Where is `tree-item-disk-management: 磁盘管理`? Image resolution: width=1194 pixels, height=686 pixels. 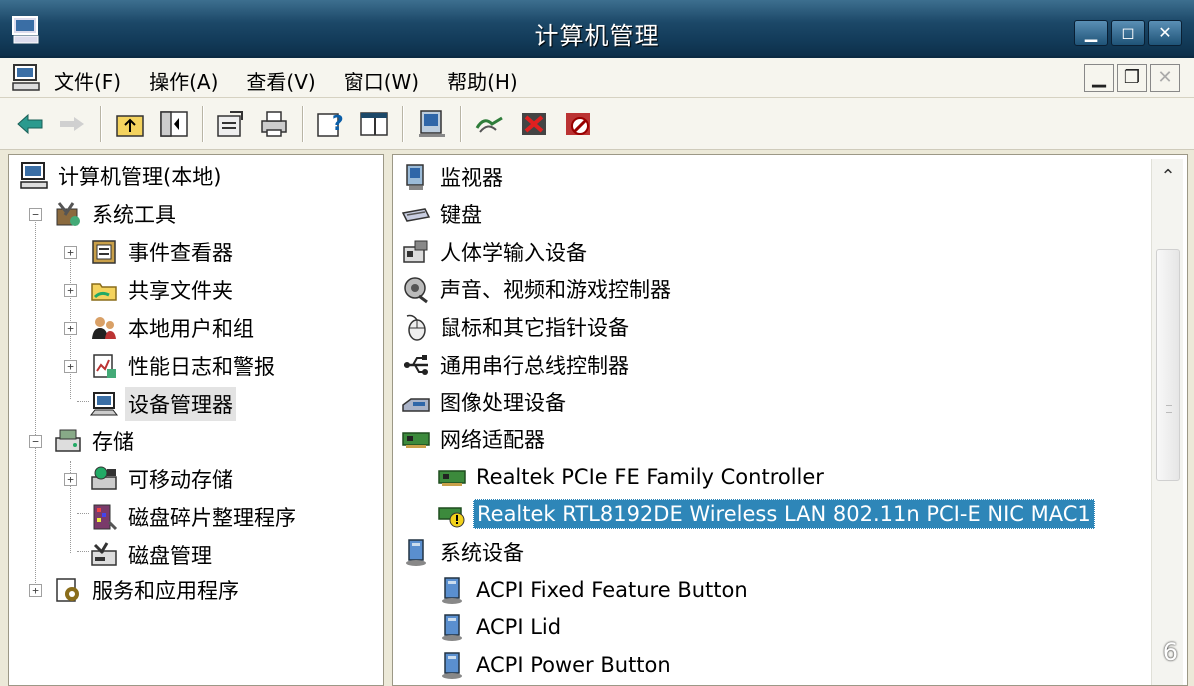
tree-item-disk-management: 磁盘管理 is located at coordinates (152, 555).